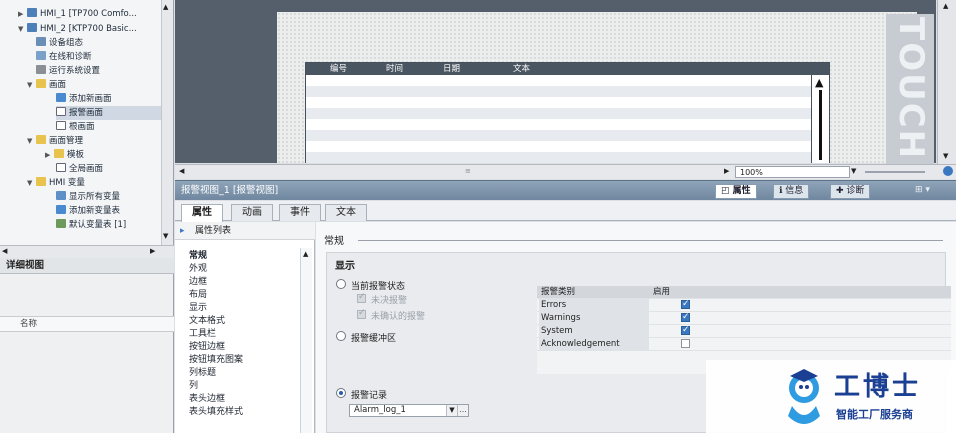 This screenshot has height=433, width=956. I want to click on tree-item-device-config: 设备组态, so click(59, 43).